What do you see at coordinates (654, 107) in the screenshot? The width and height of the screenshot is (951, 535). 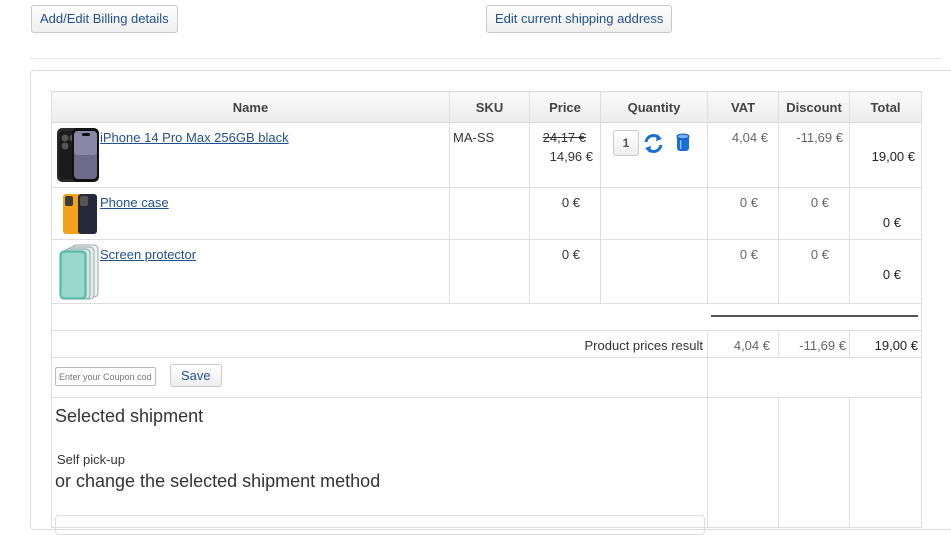 I see `header-quantity: Quantity` at bounding box center [654, 107].